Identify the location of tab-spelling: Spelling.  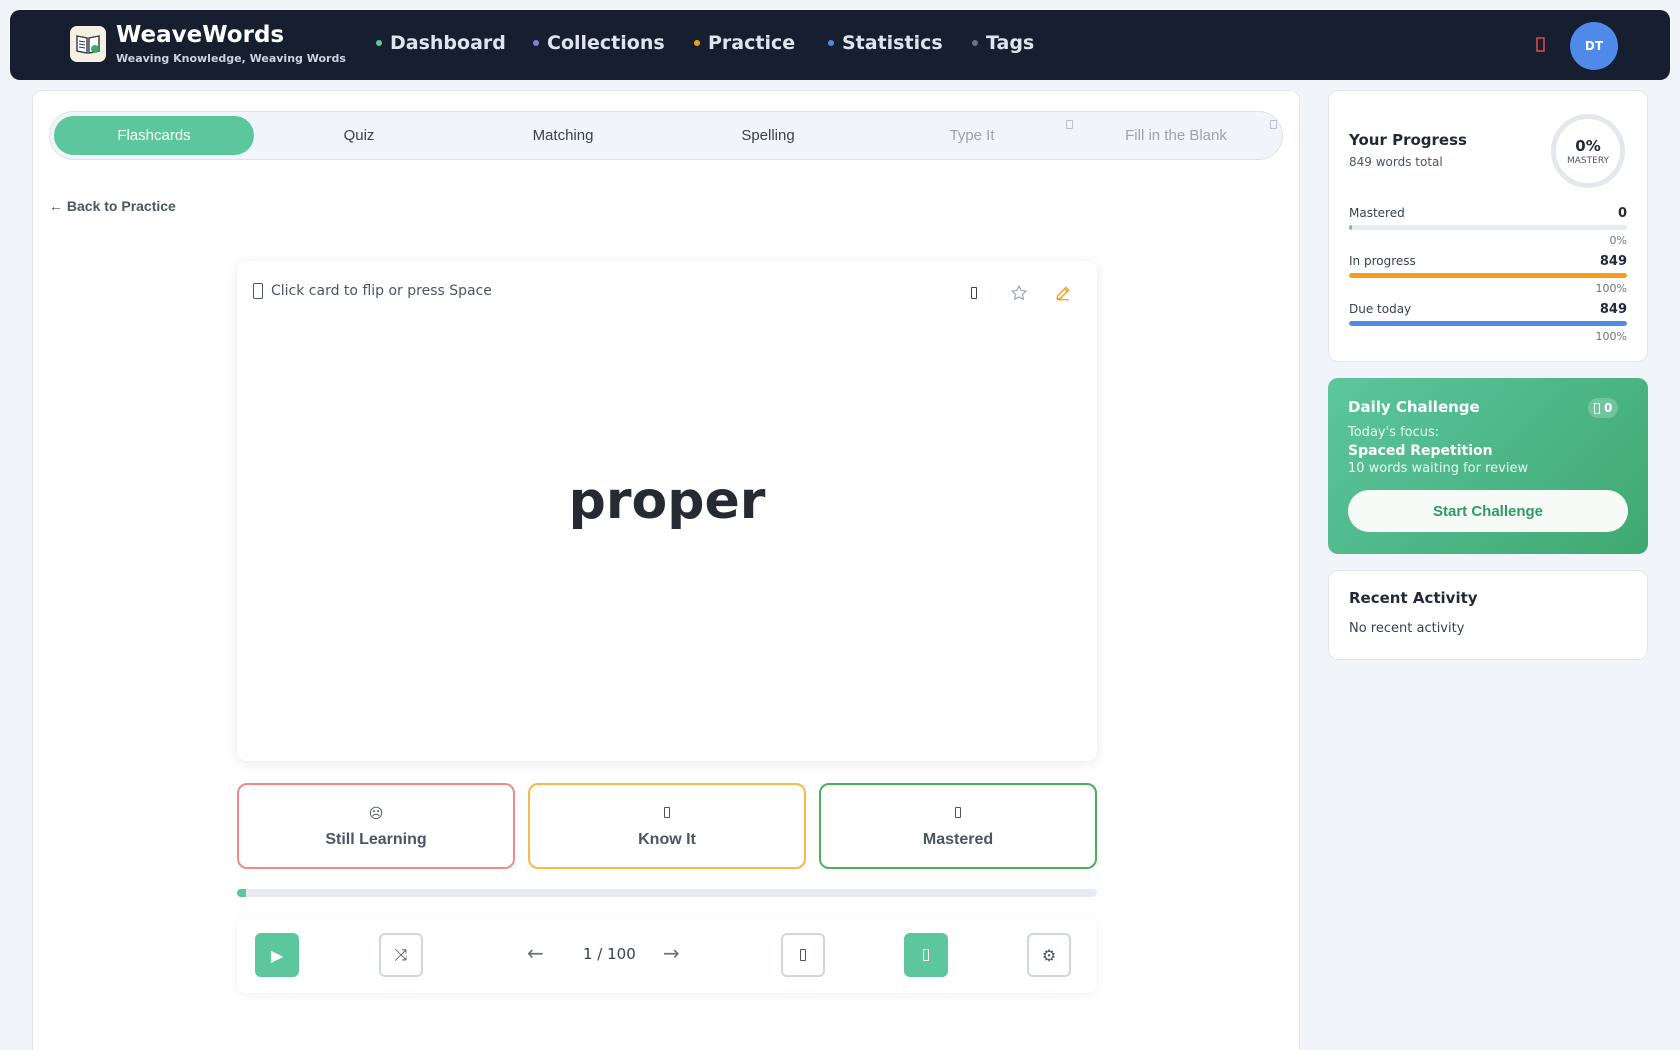
(768, 135).